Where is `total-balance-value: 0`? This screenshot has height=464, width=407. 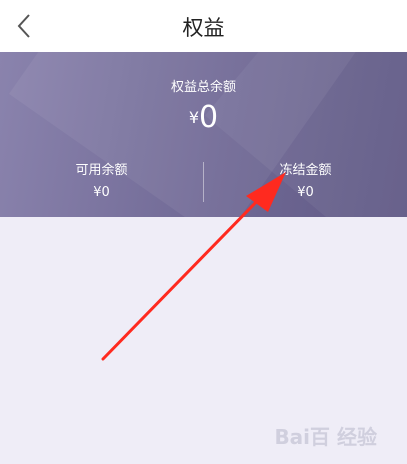
total-balance-value: 0 is located at coordinates (209, 117).